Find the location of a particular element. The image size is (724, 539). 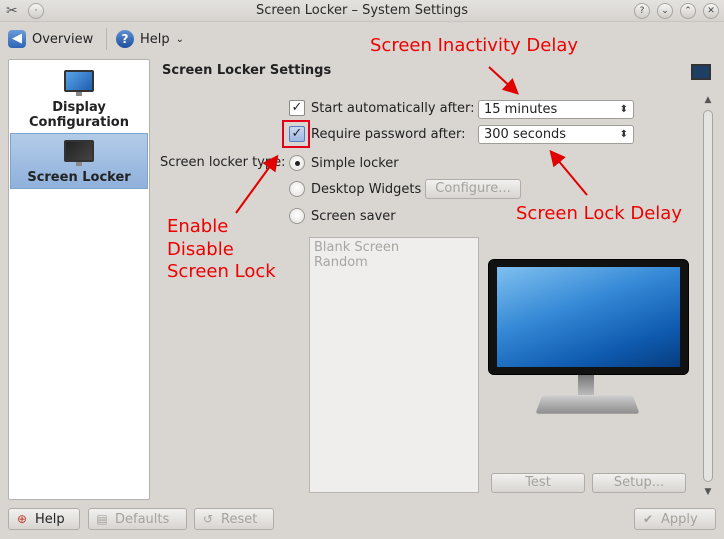

minimize-icon: ⌄ is located at coordinates (665, 11).